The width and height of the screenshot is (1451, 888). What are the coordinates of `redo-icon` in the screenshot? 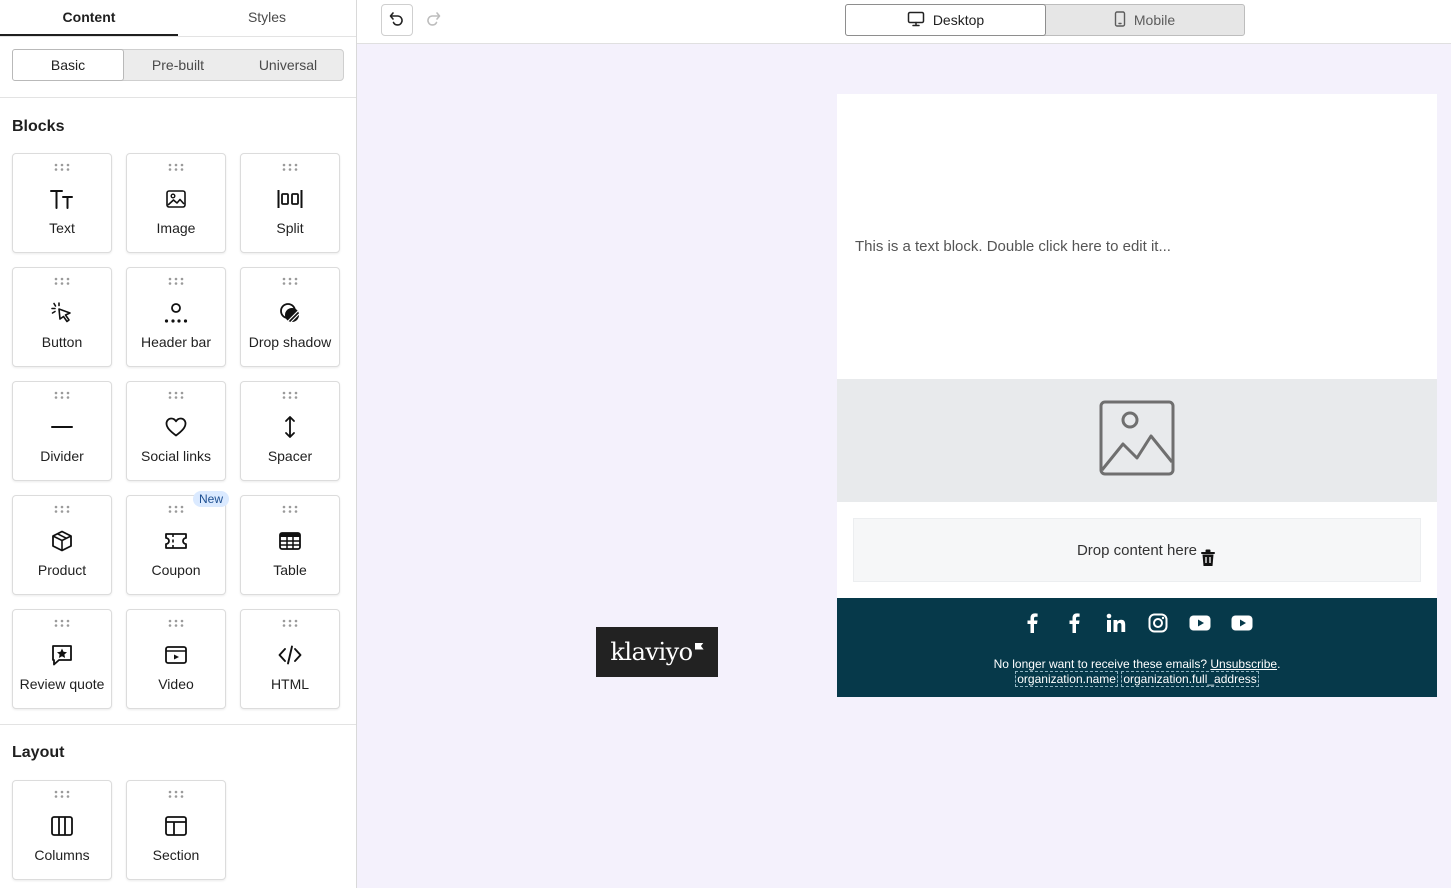 It's located at (433, 20).